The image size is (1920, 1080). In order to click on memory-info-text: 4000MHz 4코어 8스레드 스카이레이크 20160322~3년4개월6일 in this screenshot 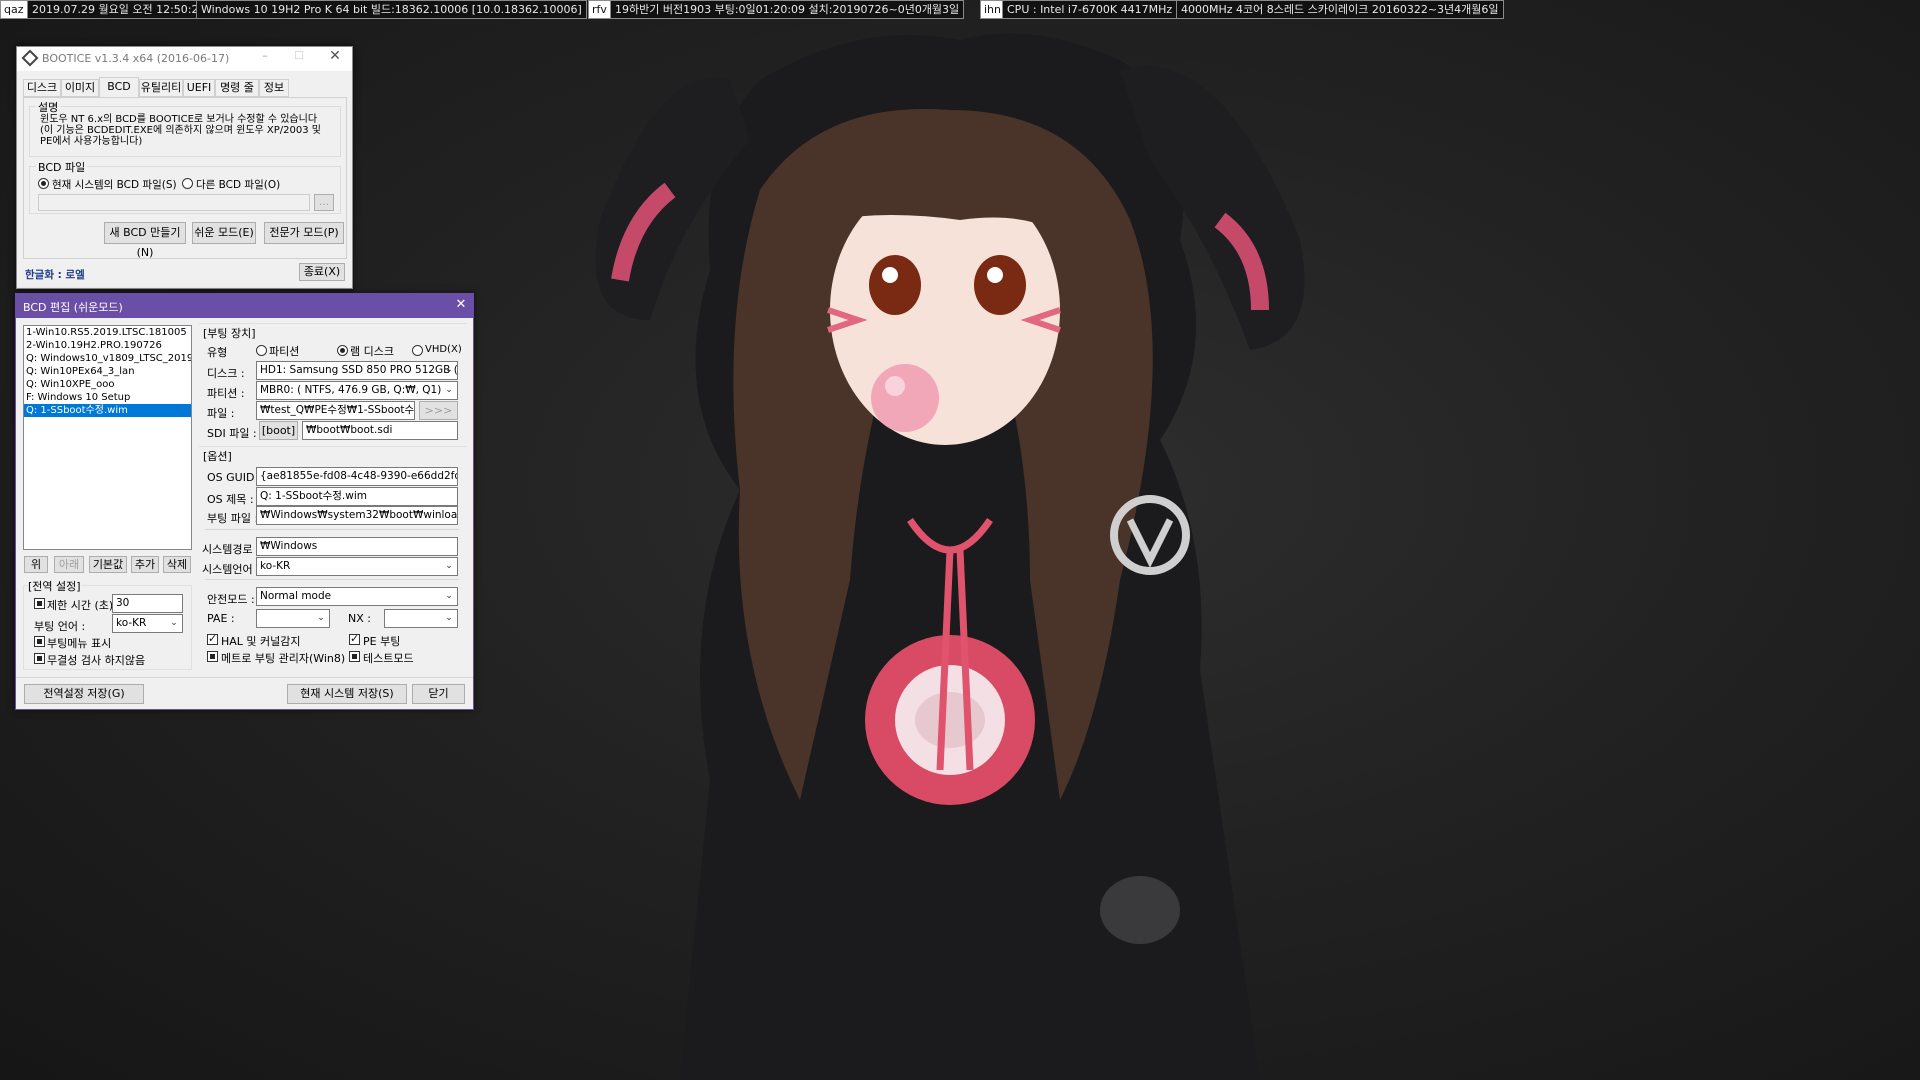, I will do `click(1340, 9)`.